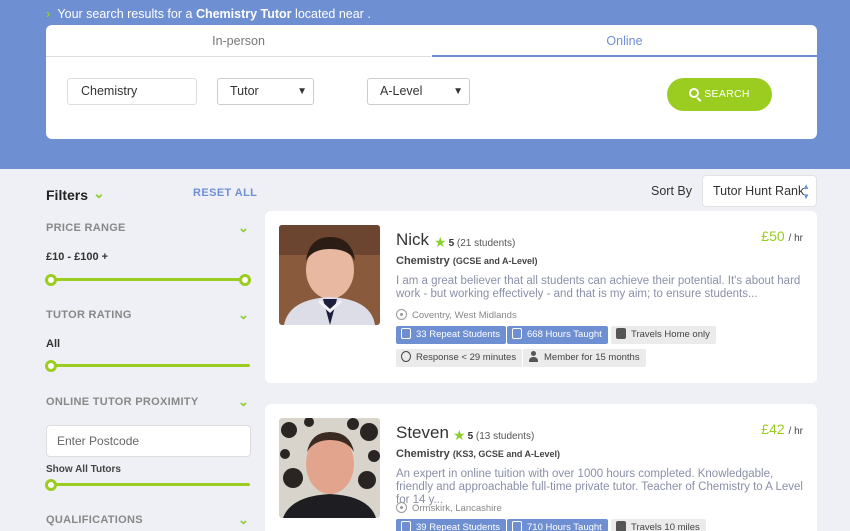 The image size is (850, 531). I want to click on subject-input: Chemistry, so click(132, 91).